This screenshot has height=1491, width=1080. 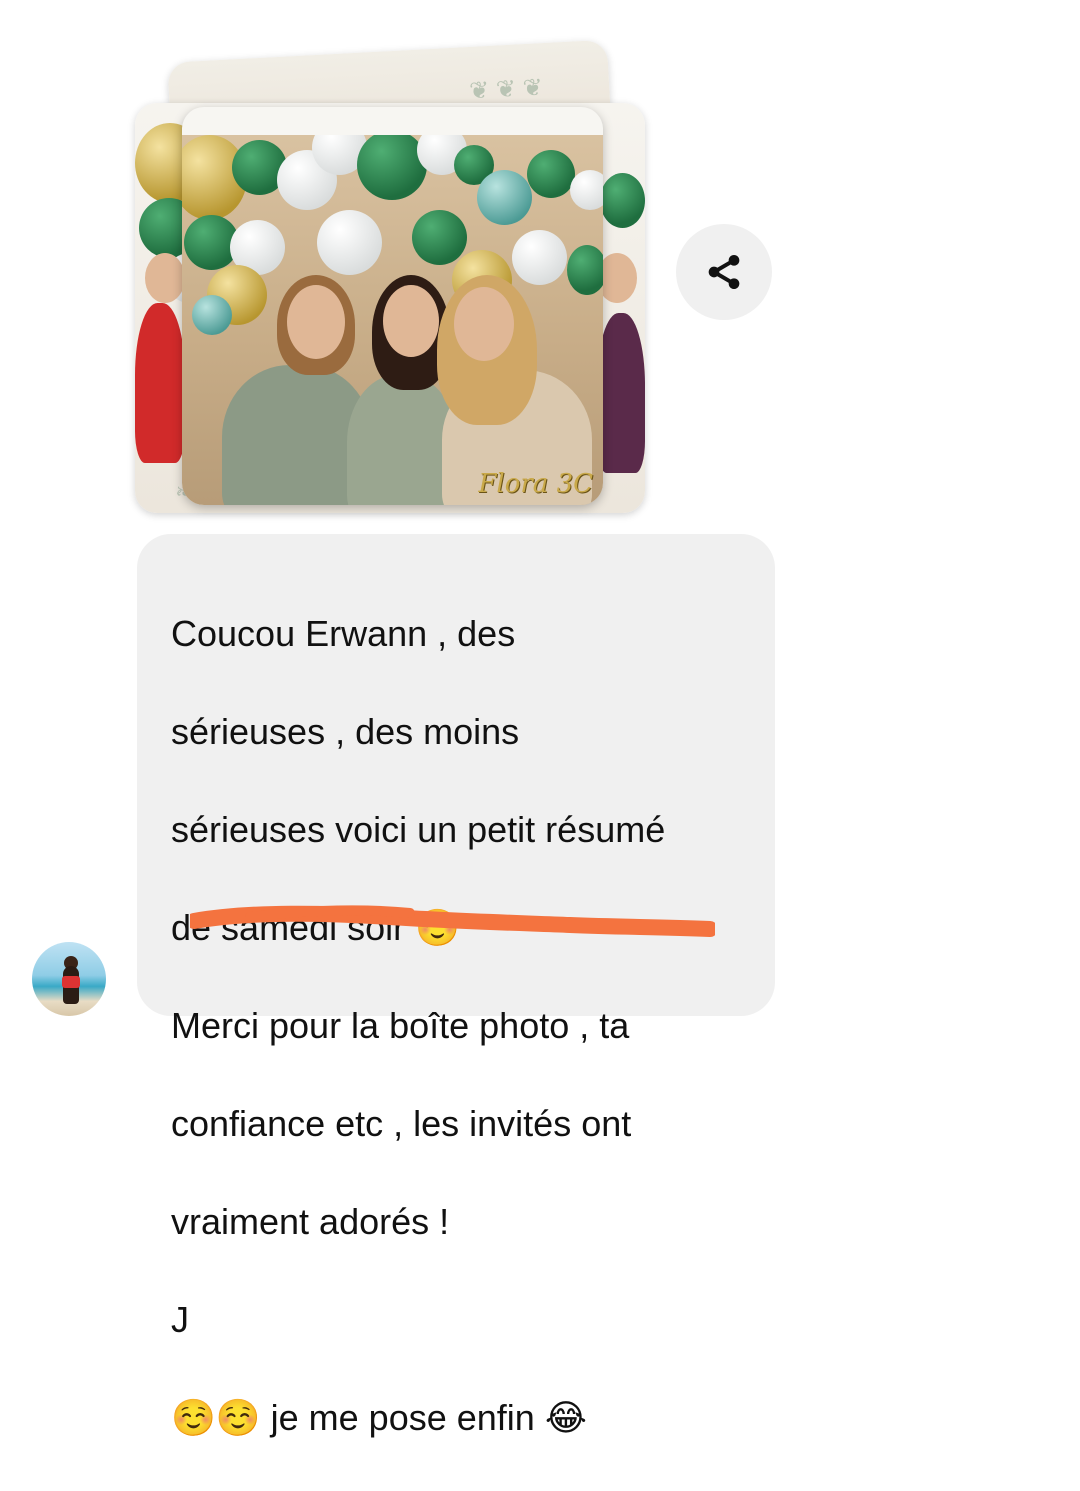 I want to click on message-line: sérieuses , des moins, so click(x=345, y=731).